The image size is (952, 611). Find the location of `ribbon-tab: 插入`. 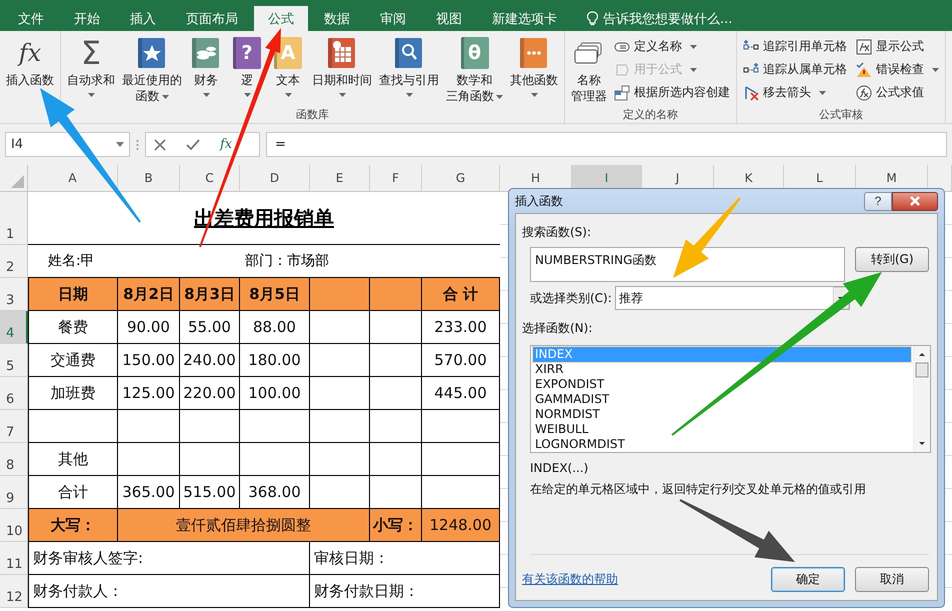

ribbon-tab: 插入 is located at coordinates (143, 18).